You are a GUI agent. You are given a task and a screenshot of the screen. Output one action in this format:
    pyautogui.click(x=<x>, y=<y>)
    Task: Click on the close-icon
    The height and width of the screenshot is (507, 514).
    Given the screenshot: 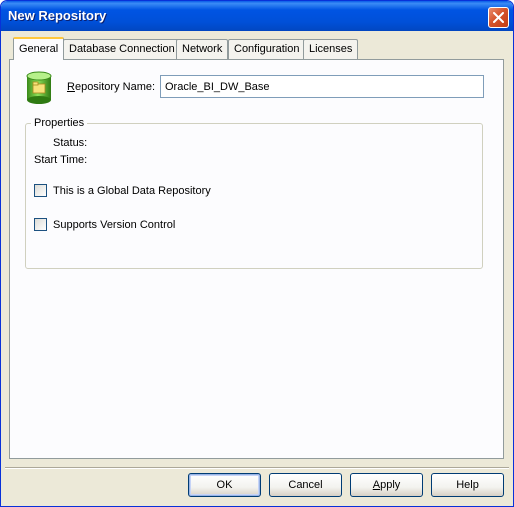 What is the action you would take?
    pyautogui.click(x=498, y=17)
    